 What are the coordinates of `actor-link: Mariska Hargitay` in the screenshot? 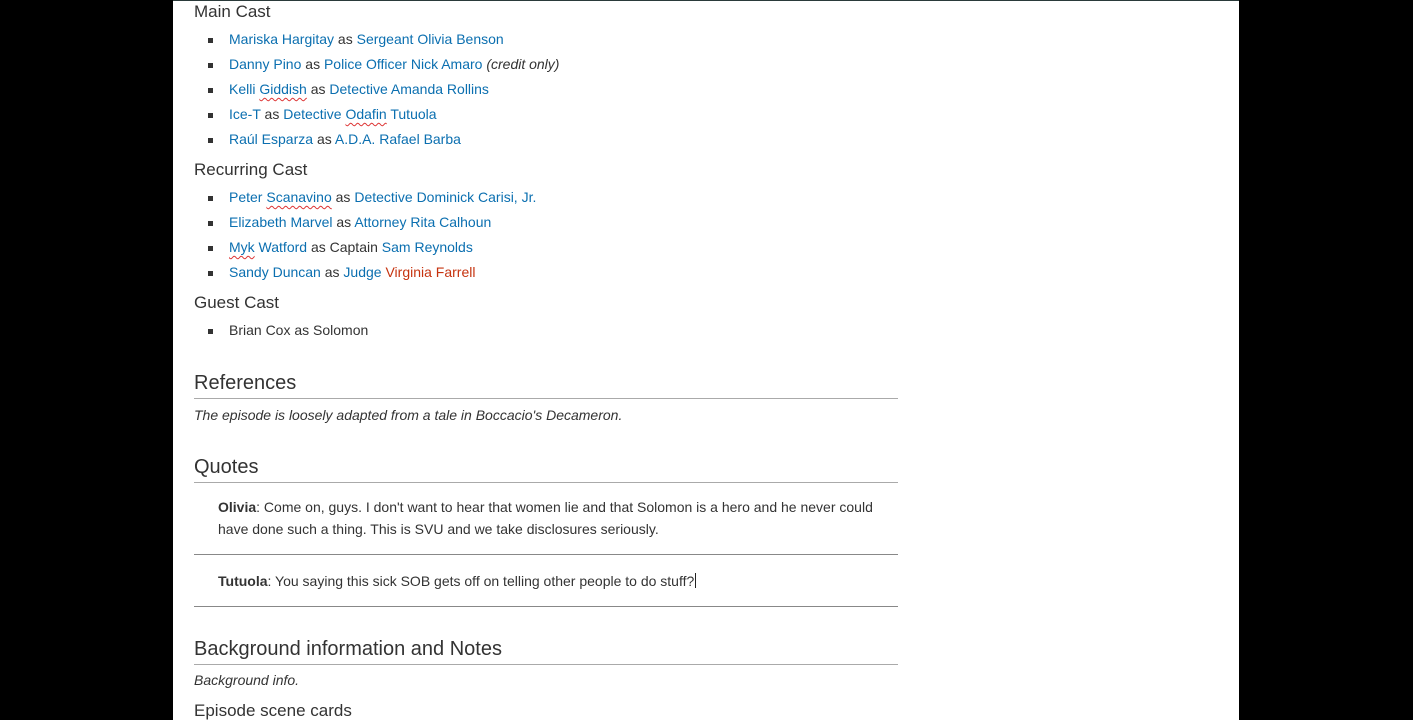 It's located at (281, 39).